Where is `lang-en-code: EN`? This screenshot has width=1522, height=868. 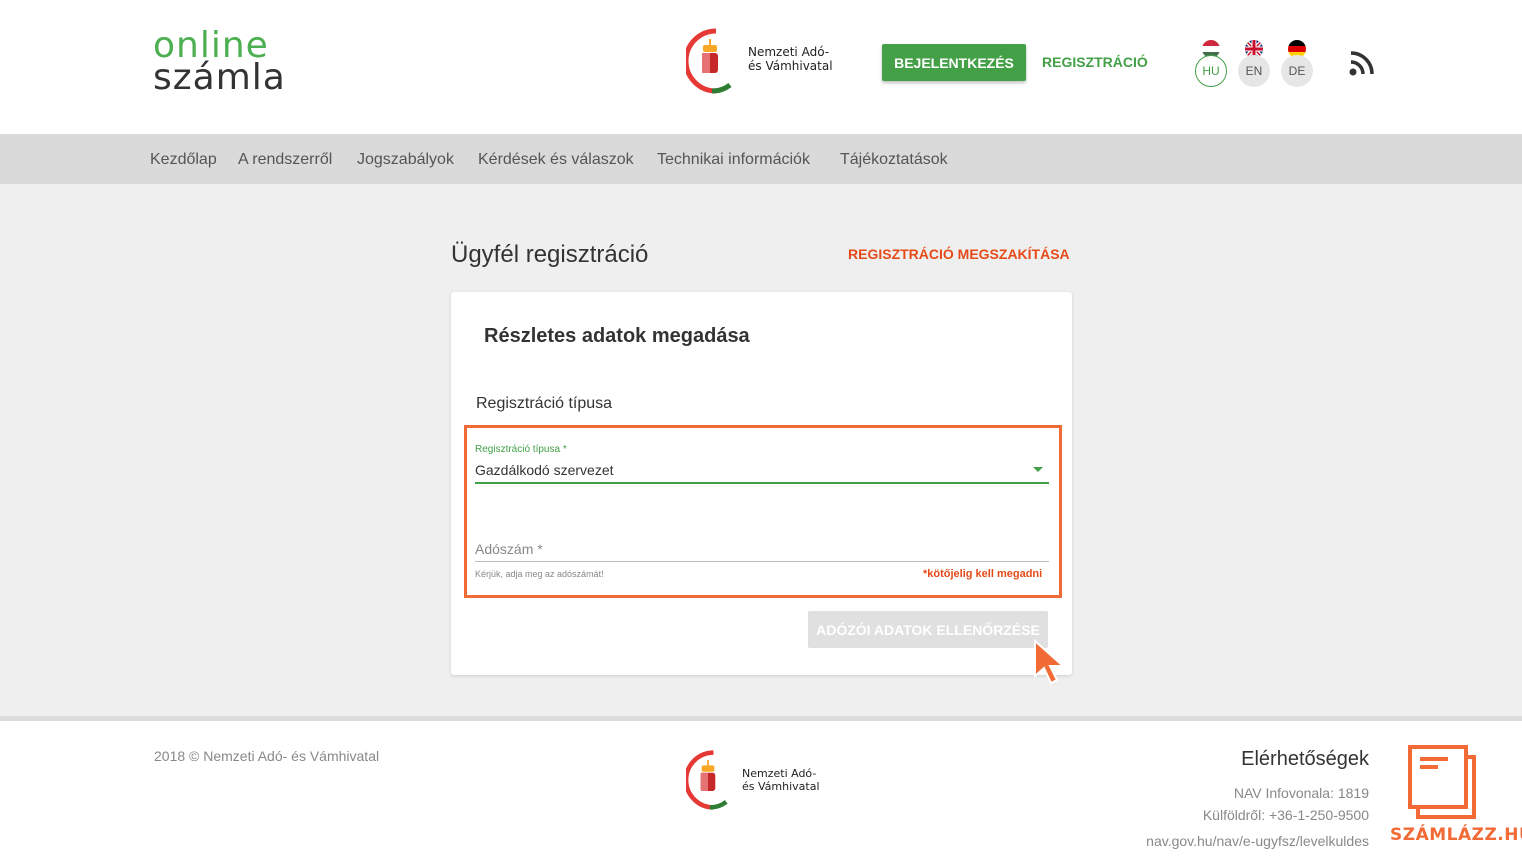
lang-en-code: EN is located at coordinates (1254, 71).